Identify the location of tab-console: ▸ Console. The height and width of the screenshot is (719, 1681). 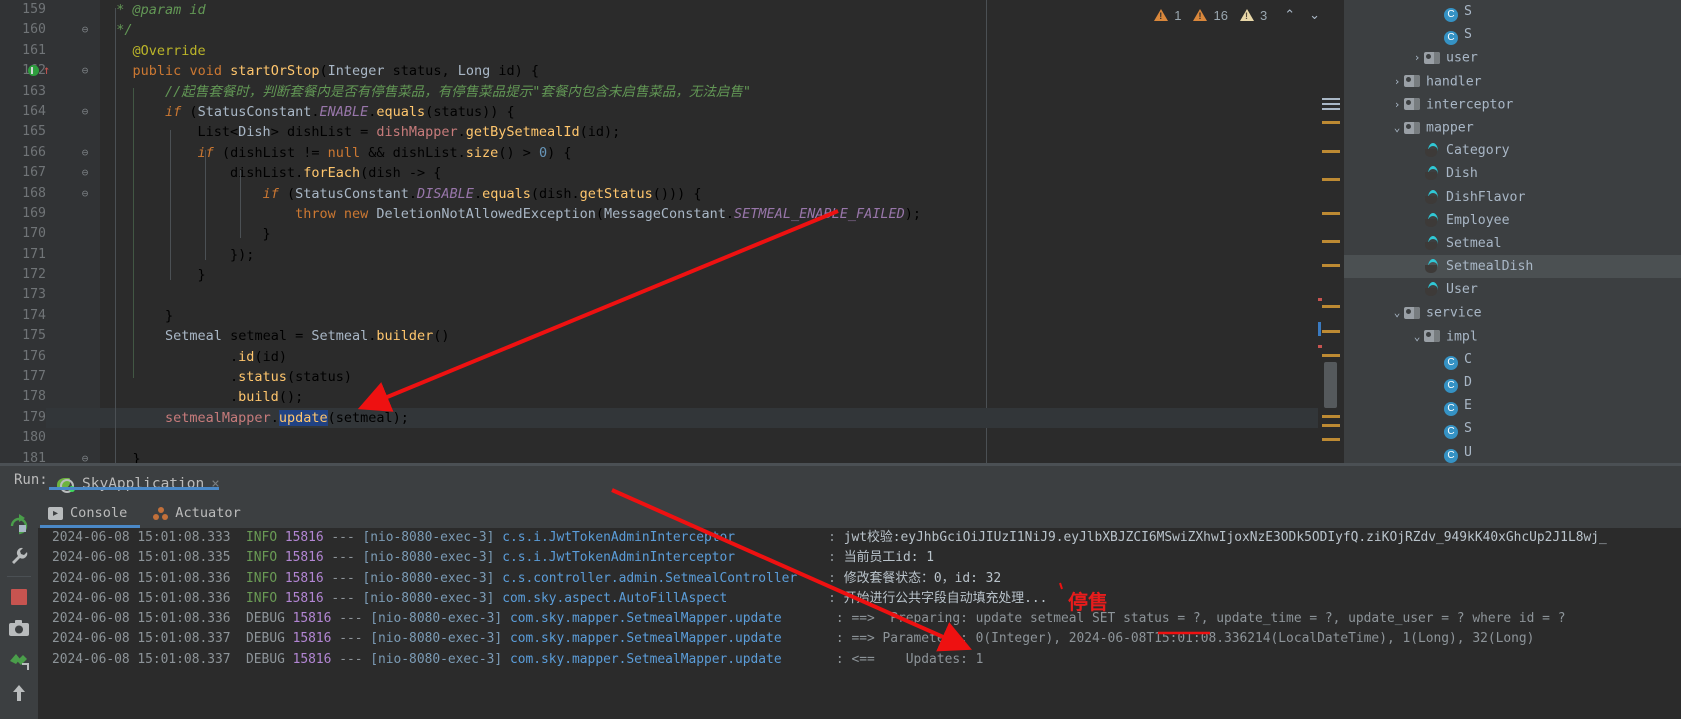
(87, 513).